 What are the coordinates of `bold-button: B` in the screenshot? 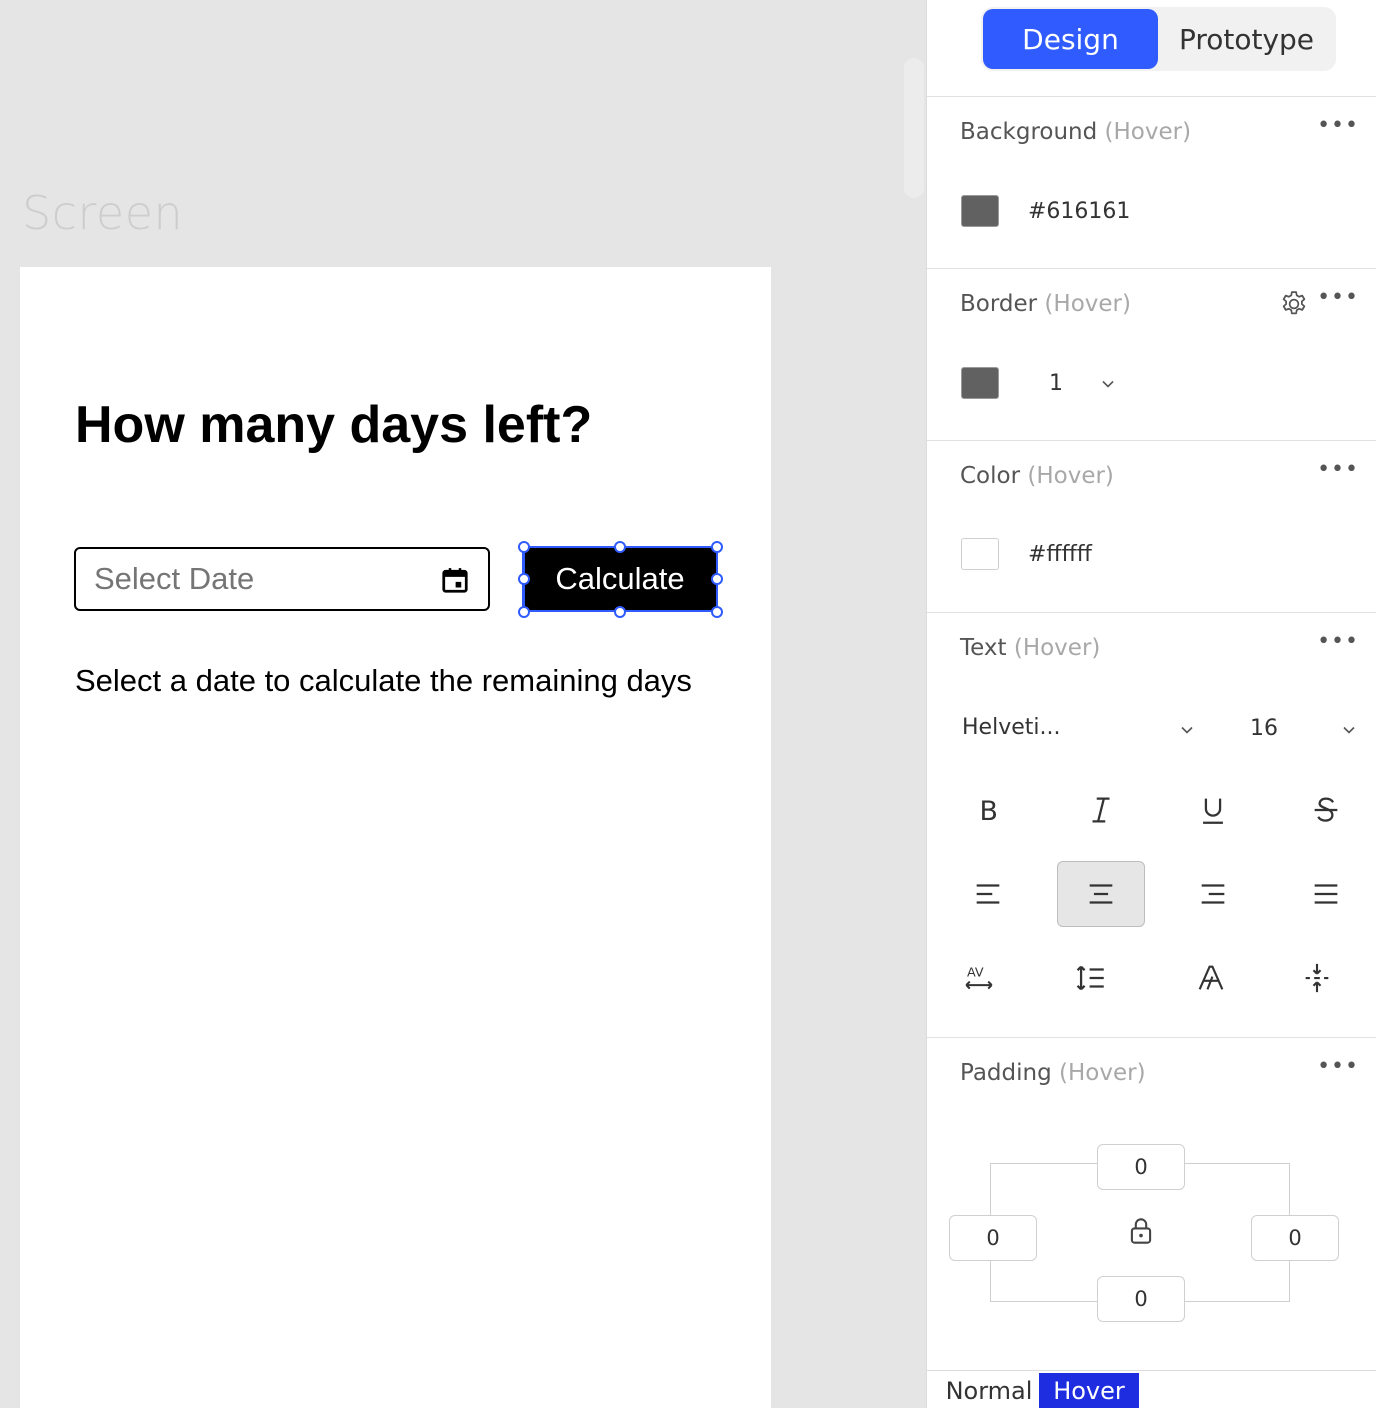 It's located at (988, 810).